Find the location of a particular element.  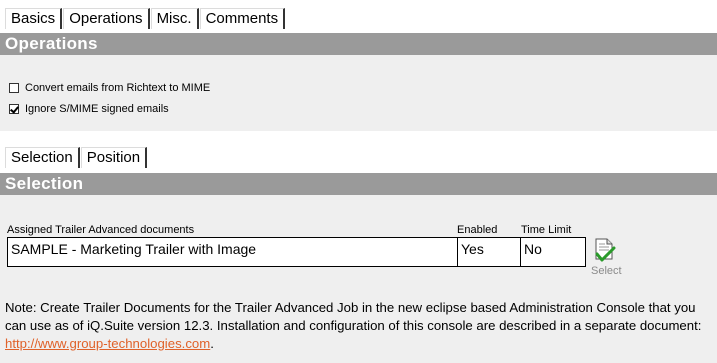

main-tab-bar: Basics Operations Misc. Comments is located at coordinates (145, 18).